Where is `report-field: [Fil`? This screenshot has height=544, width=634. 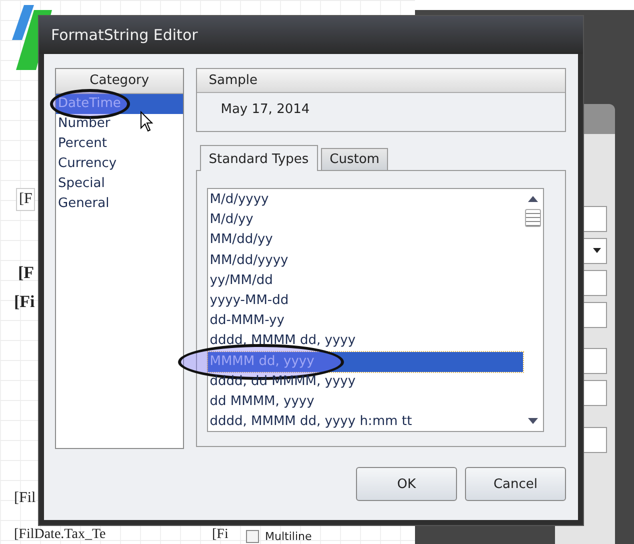
report-field: [Fil is located at coordinates (25, 498).